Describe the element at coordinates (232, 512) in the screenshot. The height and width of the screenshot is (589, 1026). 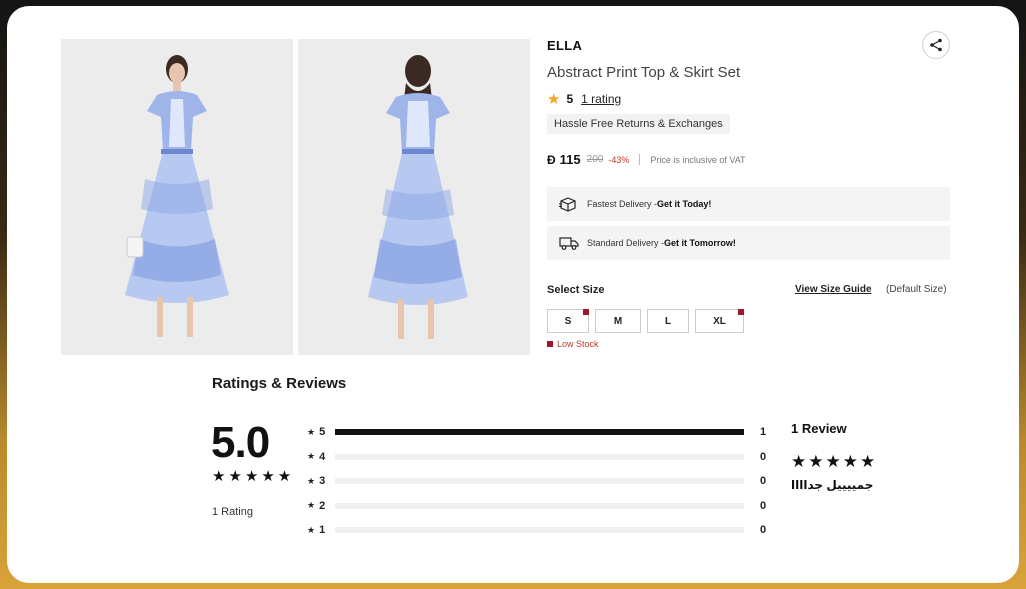
I see `rating-count: 1 Rating` at that location.